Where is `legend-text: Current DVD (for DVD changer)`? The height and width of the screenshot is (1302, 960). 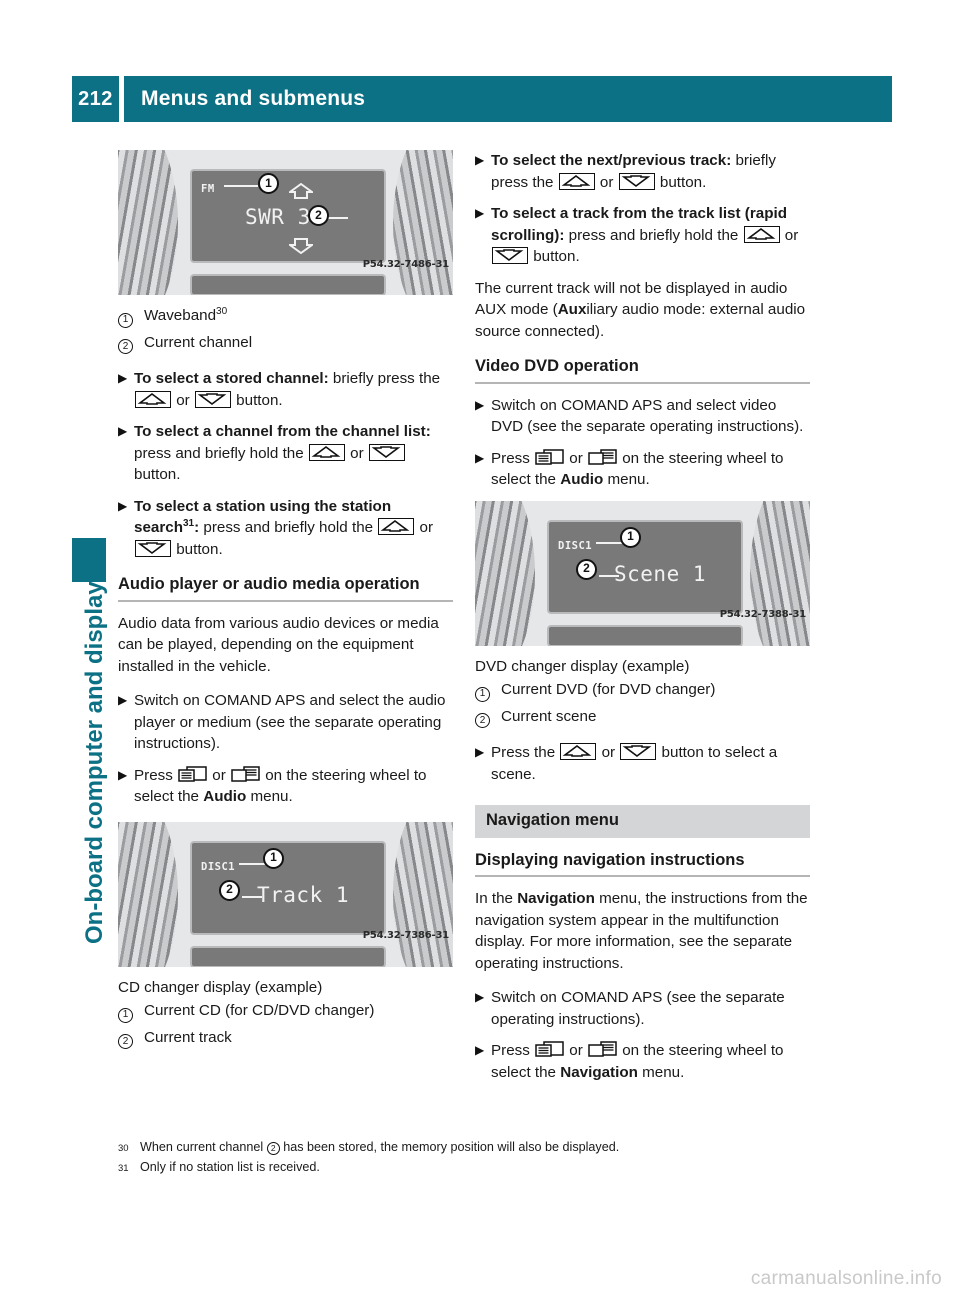 legend-text: Current DVD (for DVD changer) is located at coordinates (608, 689).